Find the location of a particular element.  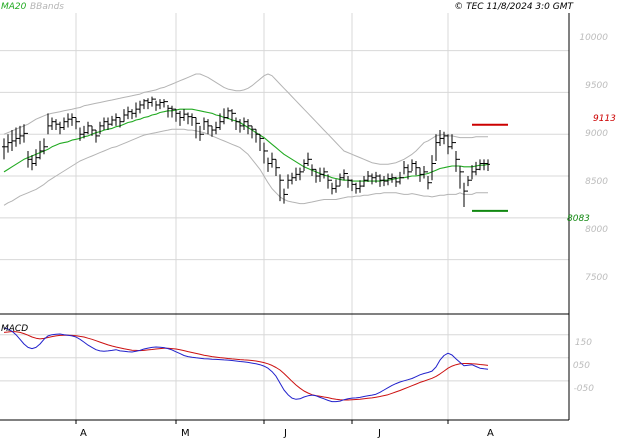

ma20-legend: MA20 is located at coordinates (14, 7).